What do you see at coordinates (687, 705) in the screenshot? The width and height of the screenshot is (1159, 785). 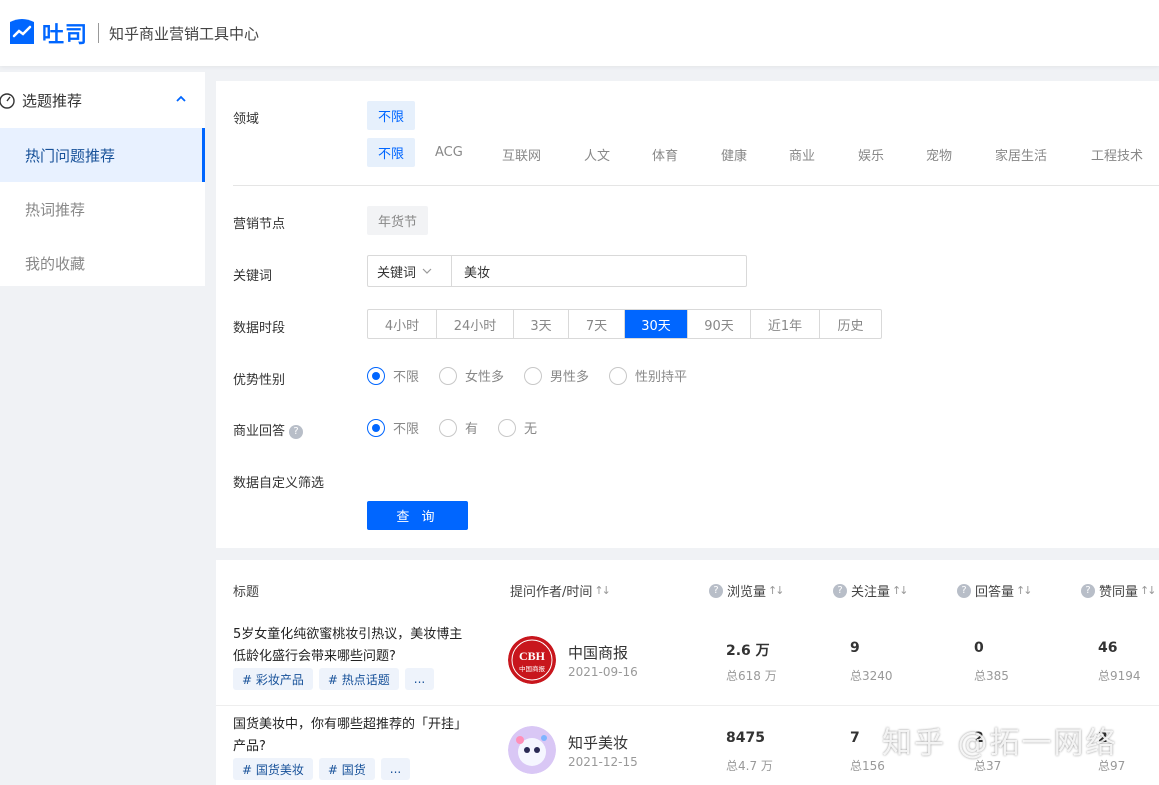 I see `row-divider` at bounding box center [687, 705].